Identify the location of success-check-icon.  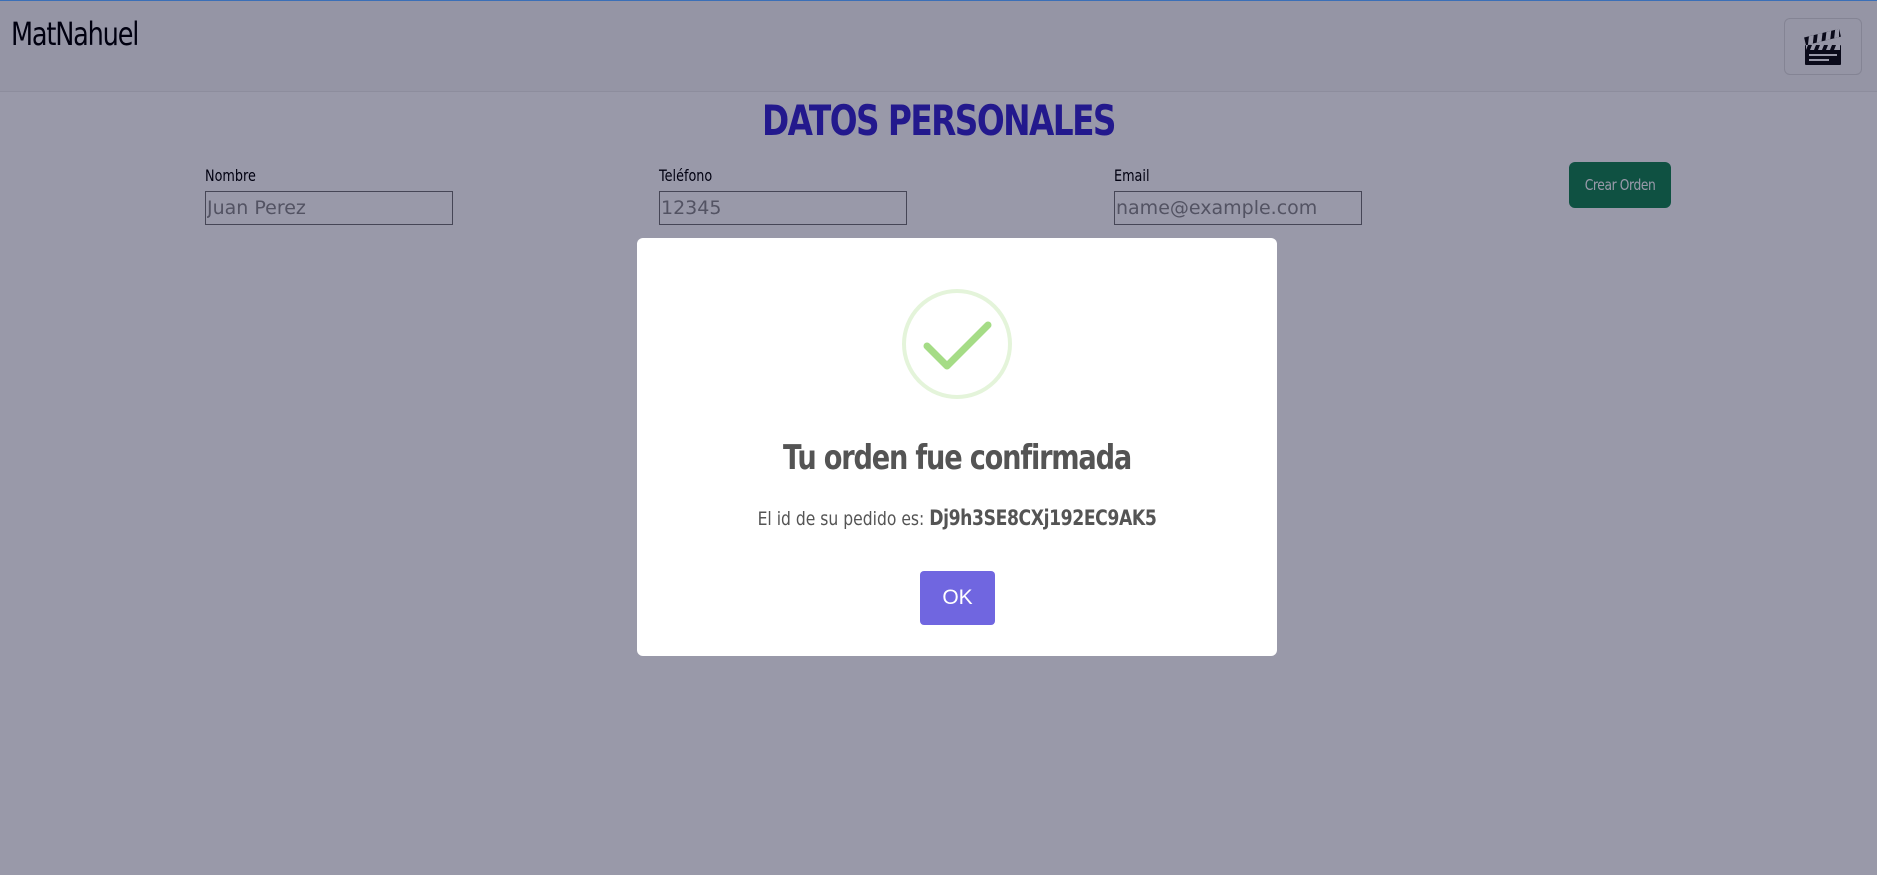
(957, 344).